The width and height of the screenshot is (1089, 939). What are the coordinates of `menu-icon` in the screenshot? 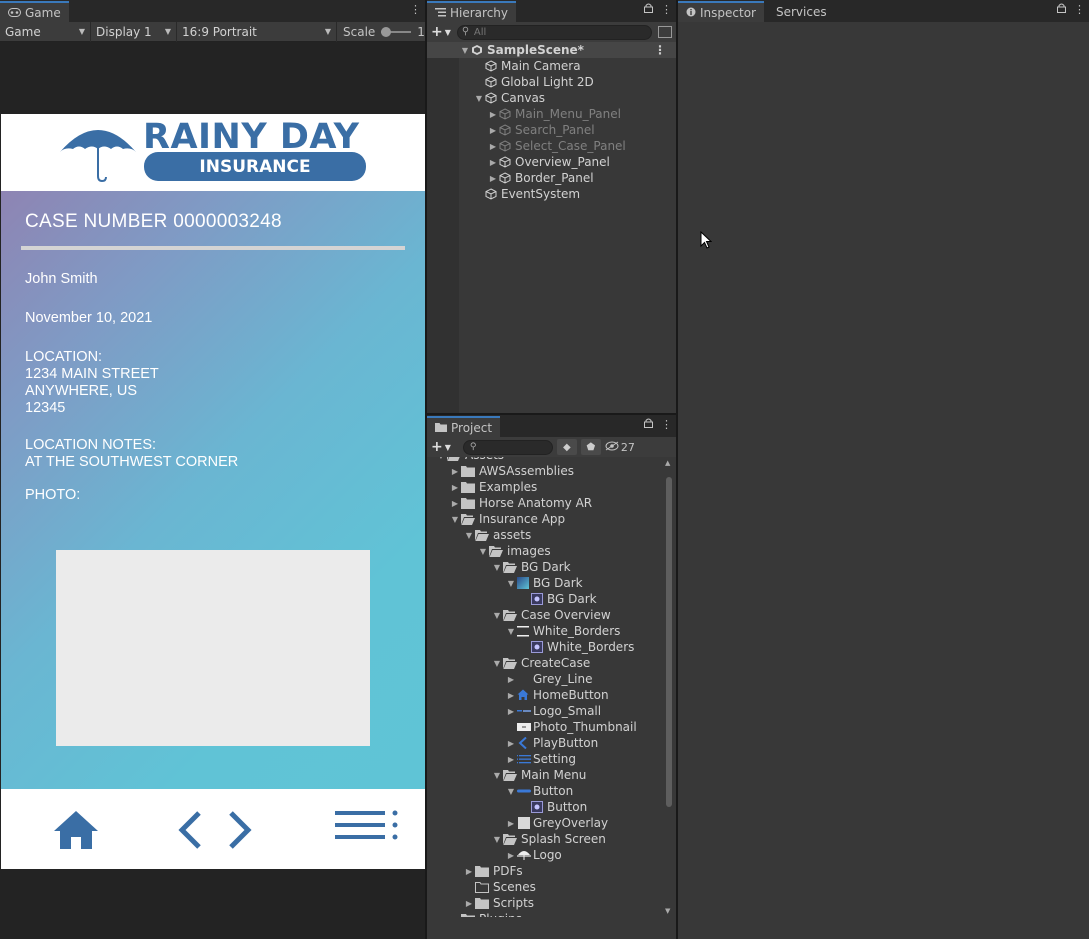 It's located at (367, 831).